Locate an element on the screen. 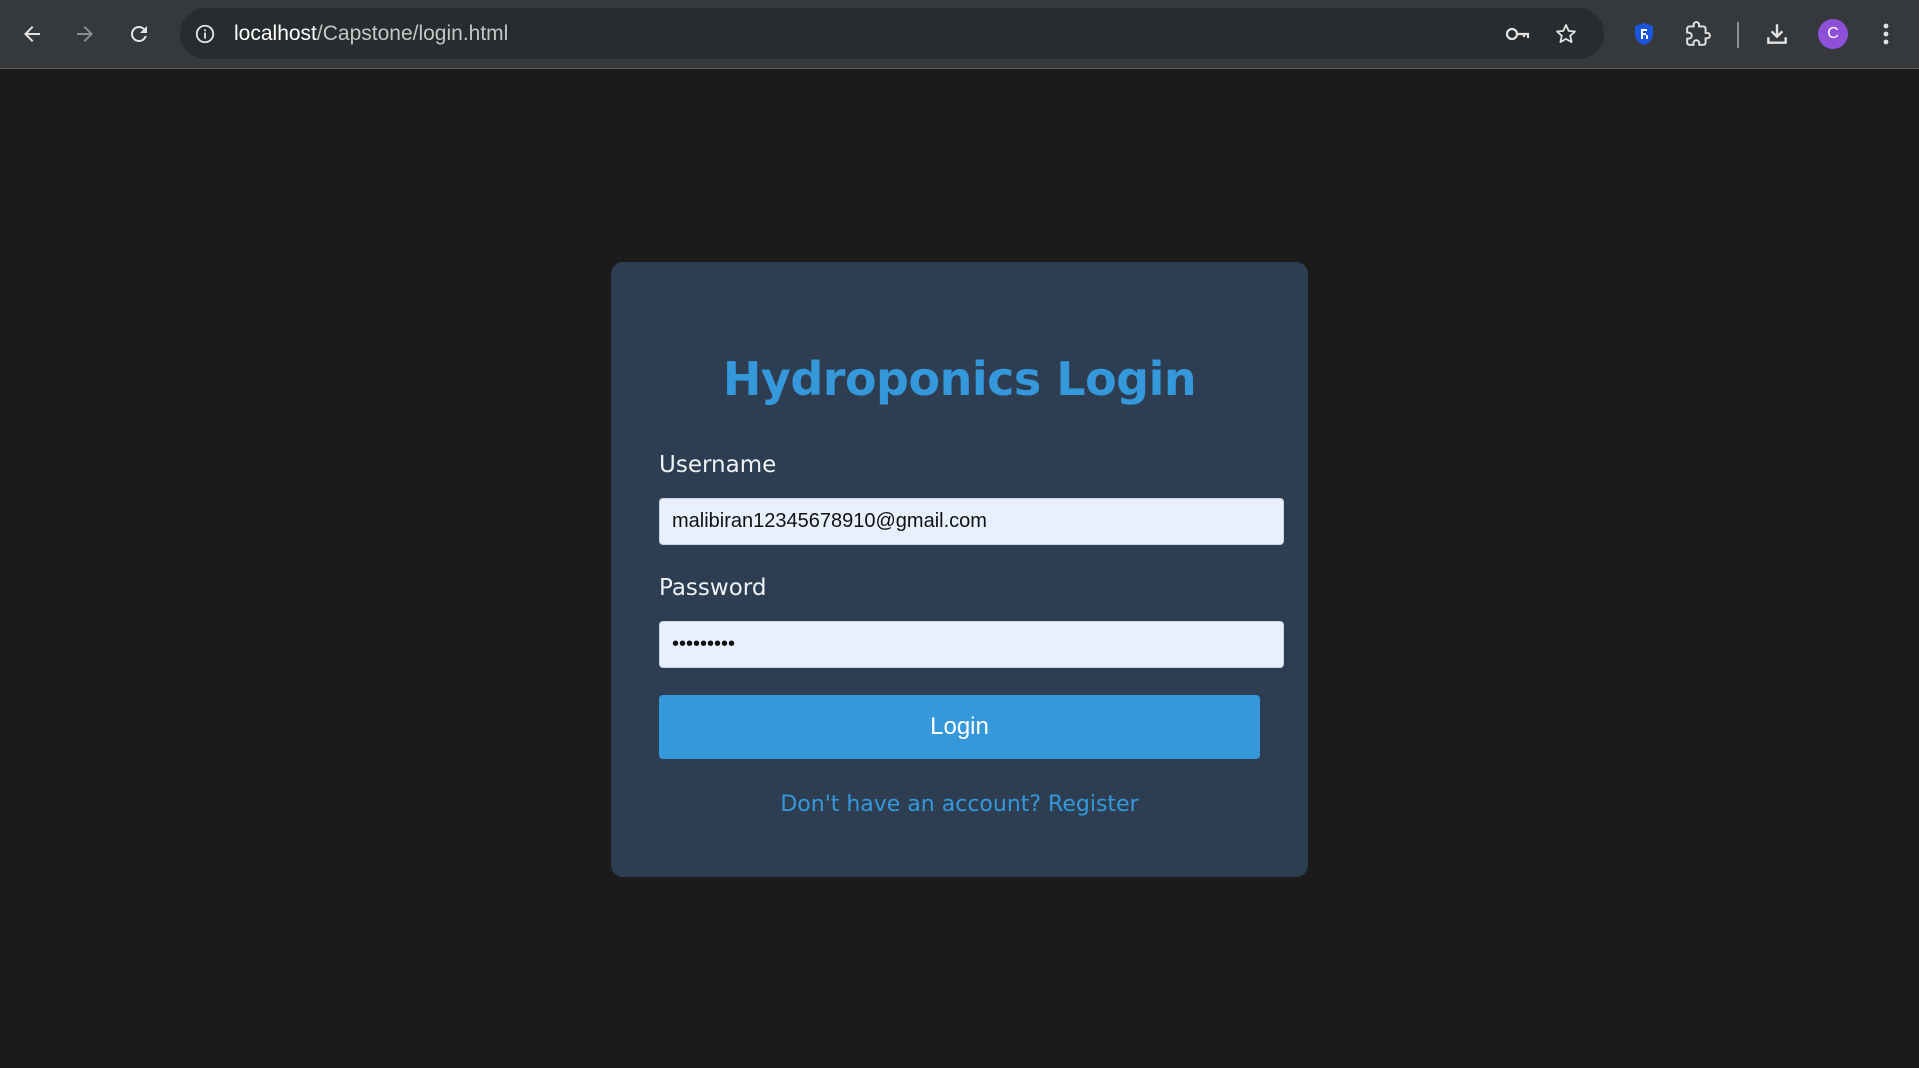  url-path: /Capstone/login.html is located at coordinates (412, 33).